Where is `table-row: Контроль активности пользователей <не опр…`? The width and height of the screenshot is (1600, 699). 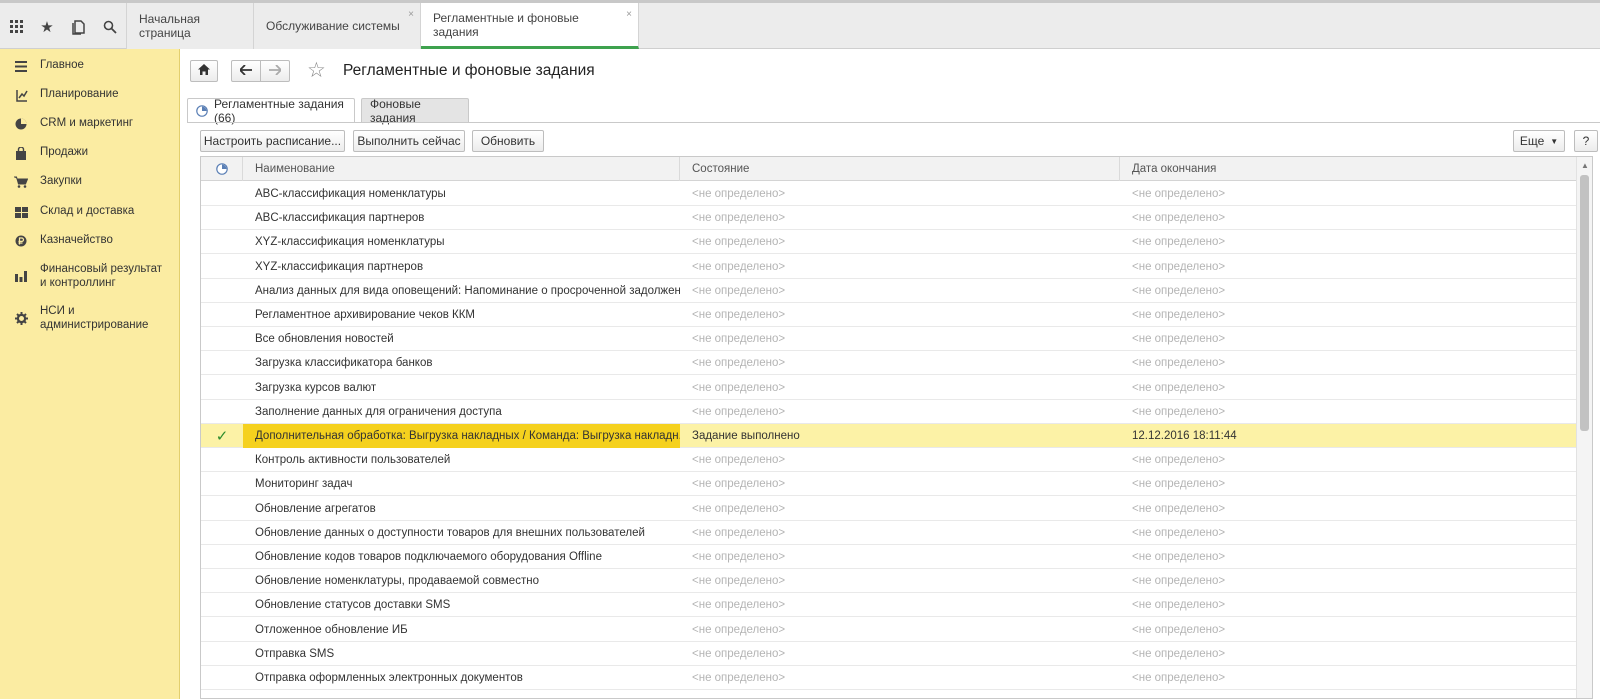
table-row: Контроль активности пользователей <не опр… is located at coordinates (888, 460).